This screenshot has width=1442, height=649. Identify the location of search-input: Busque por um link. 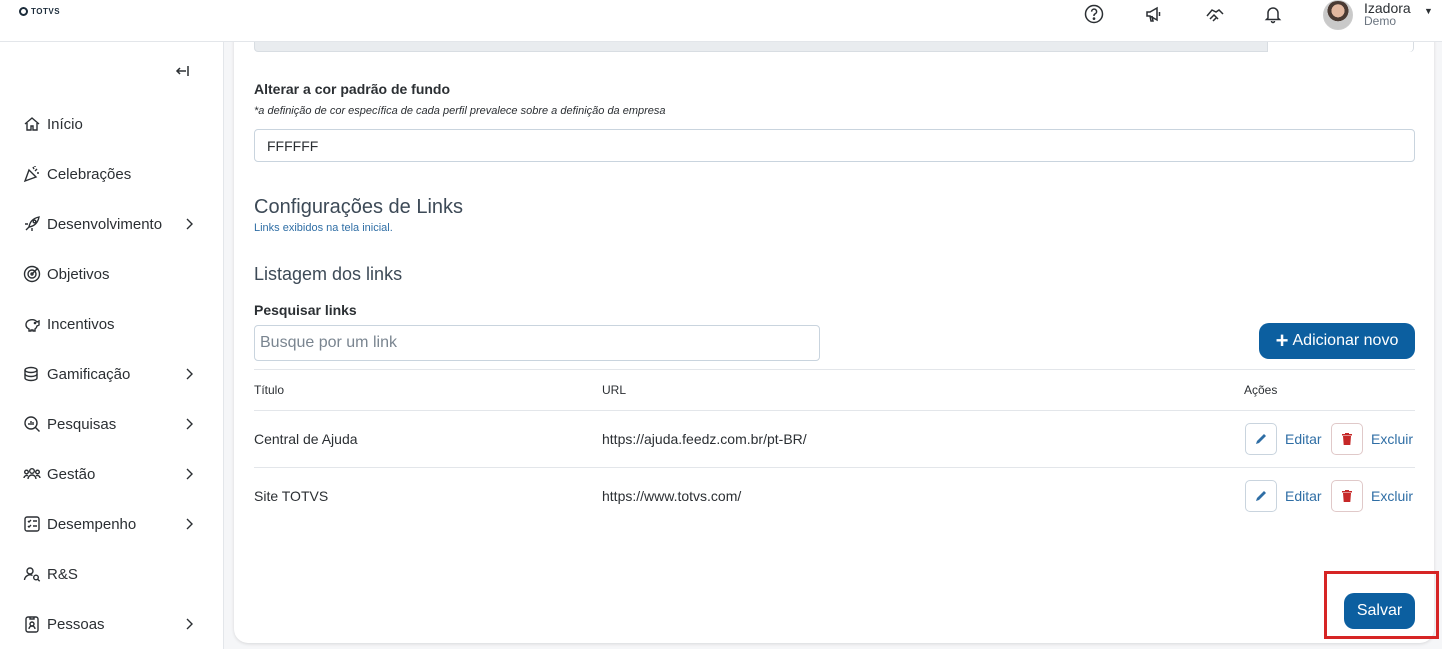
(537, 343).